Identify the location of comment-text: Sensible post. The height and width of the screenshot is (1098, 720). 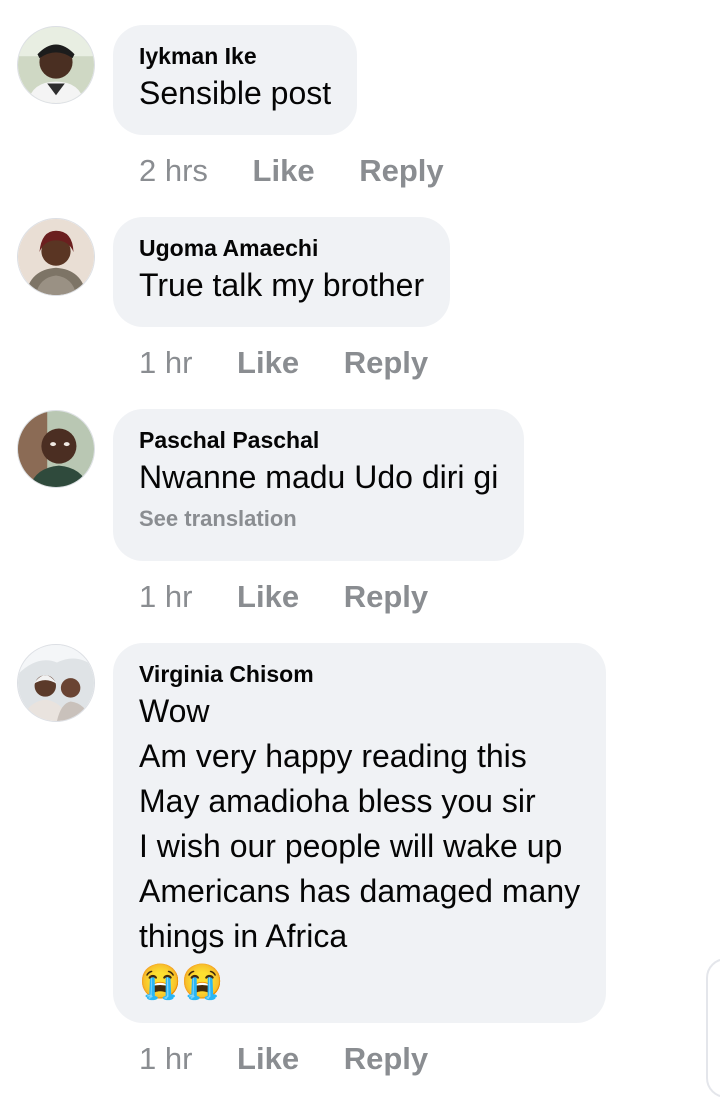
(235, 93).